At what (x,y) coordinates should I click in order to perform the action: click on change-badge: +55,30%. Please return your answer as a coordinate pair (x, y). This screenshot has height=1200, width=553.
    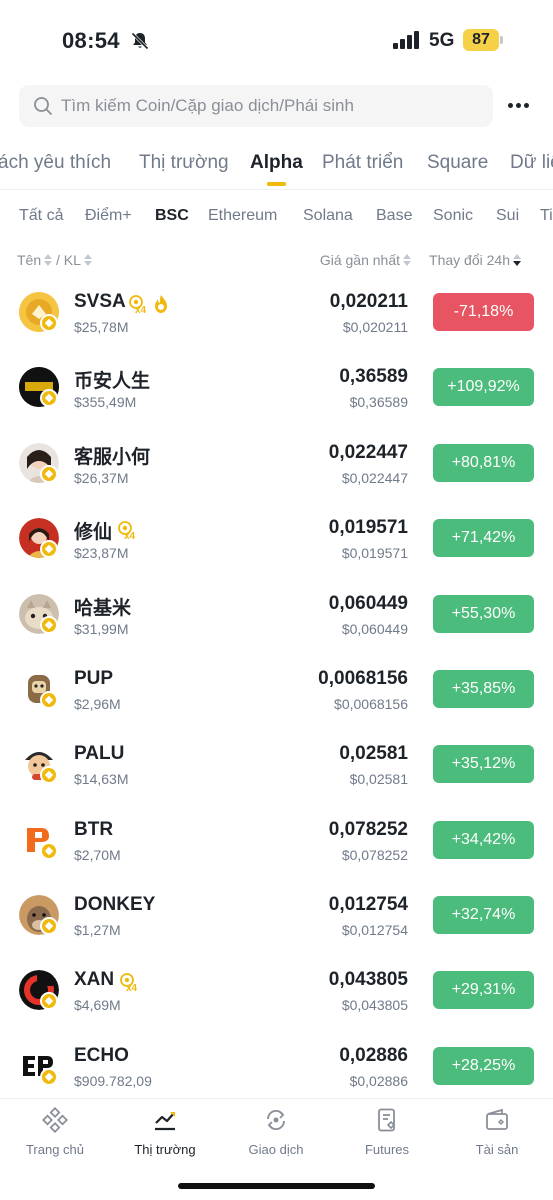
    Looking at the image, I should click on (483, 614).